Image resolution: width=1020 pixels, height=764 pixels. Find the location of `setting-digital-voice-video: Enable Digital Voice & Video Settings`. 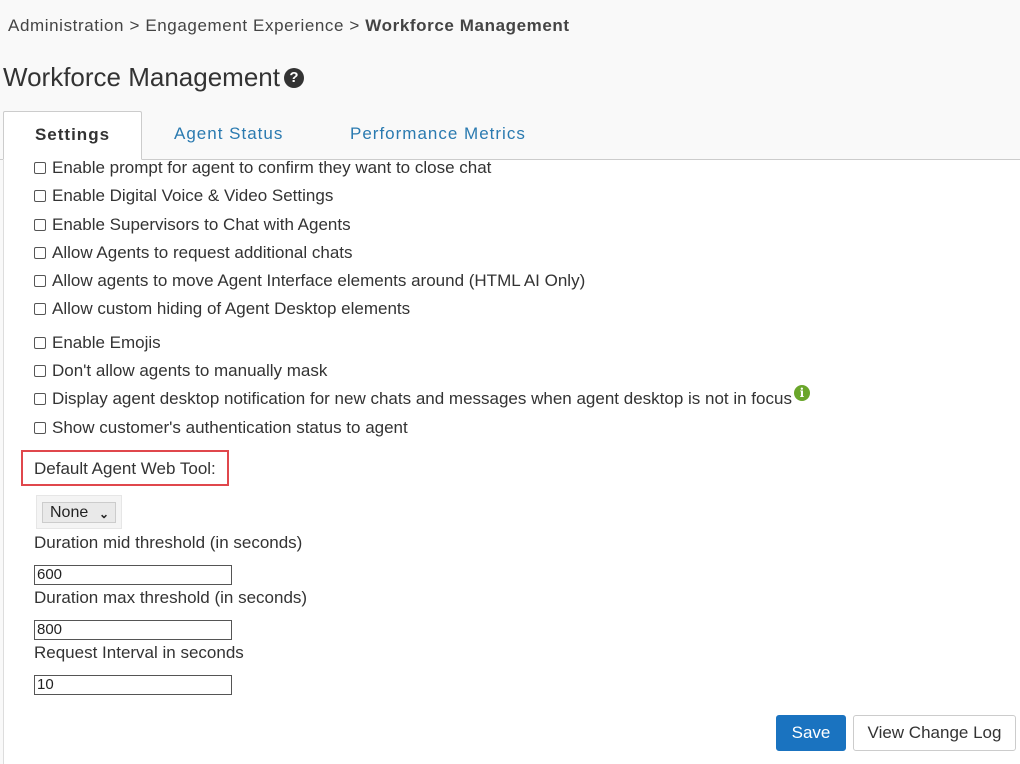

setting-digital-voice-video: Enable Digital Voice & Video Settings is located at coordinates (183, 196).